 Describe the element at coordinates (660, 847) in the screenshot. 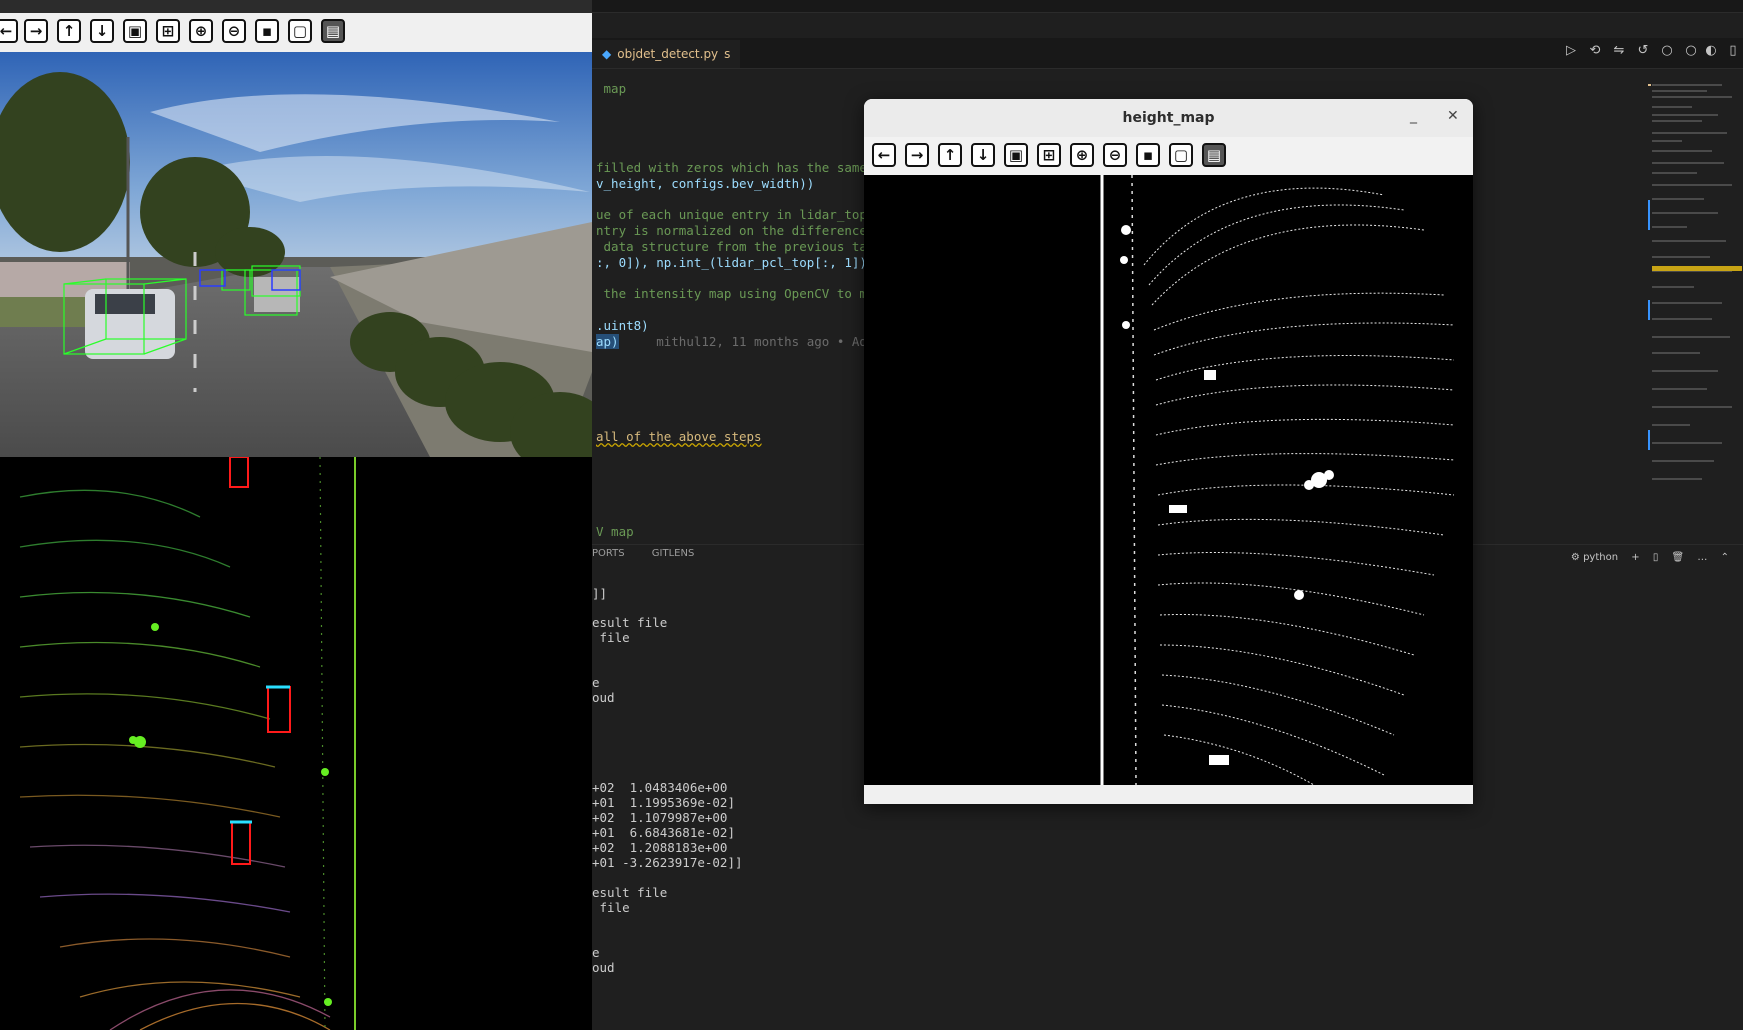

I see `terminal-line: +02 1.2088183e+00` at that location.